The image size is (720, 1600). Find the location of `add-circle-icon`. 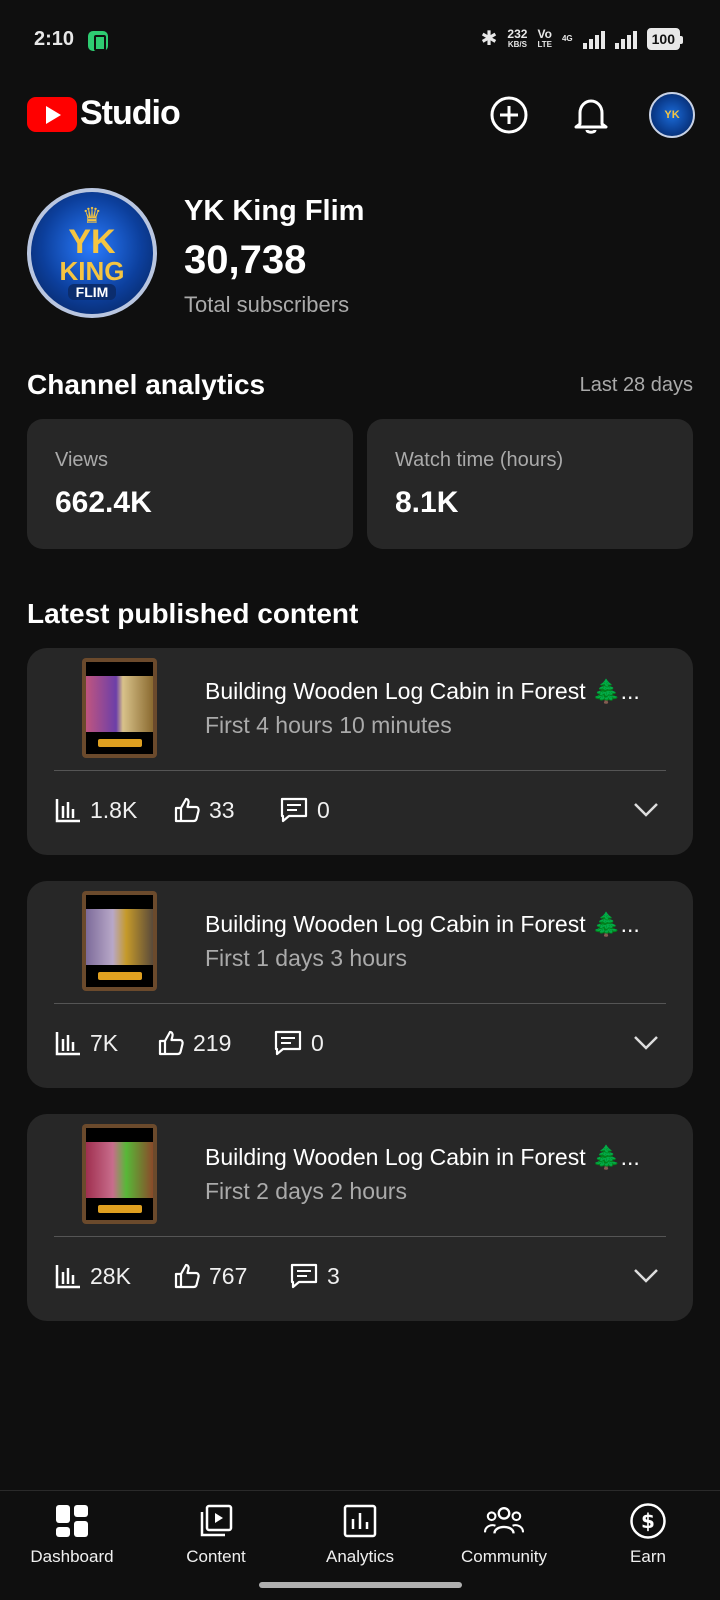

add-circle-icon is located at coordinates (509, 115).